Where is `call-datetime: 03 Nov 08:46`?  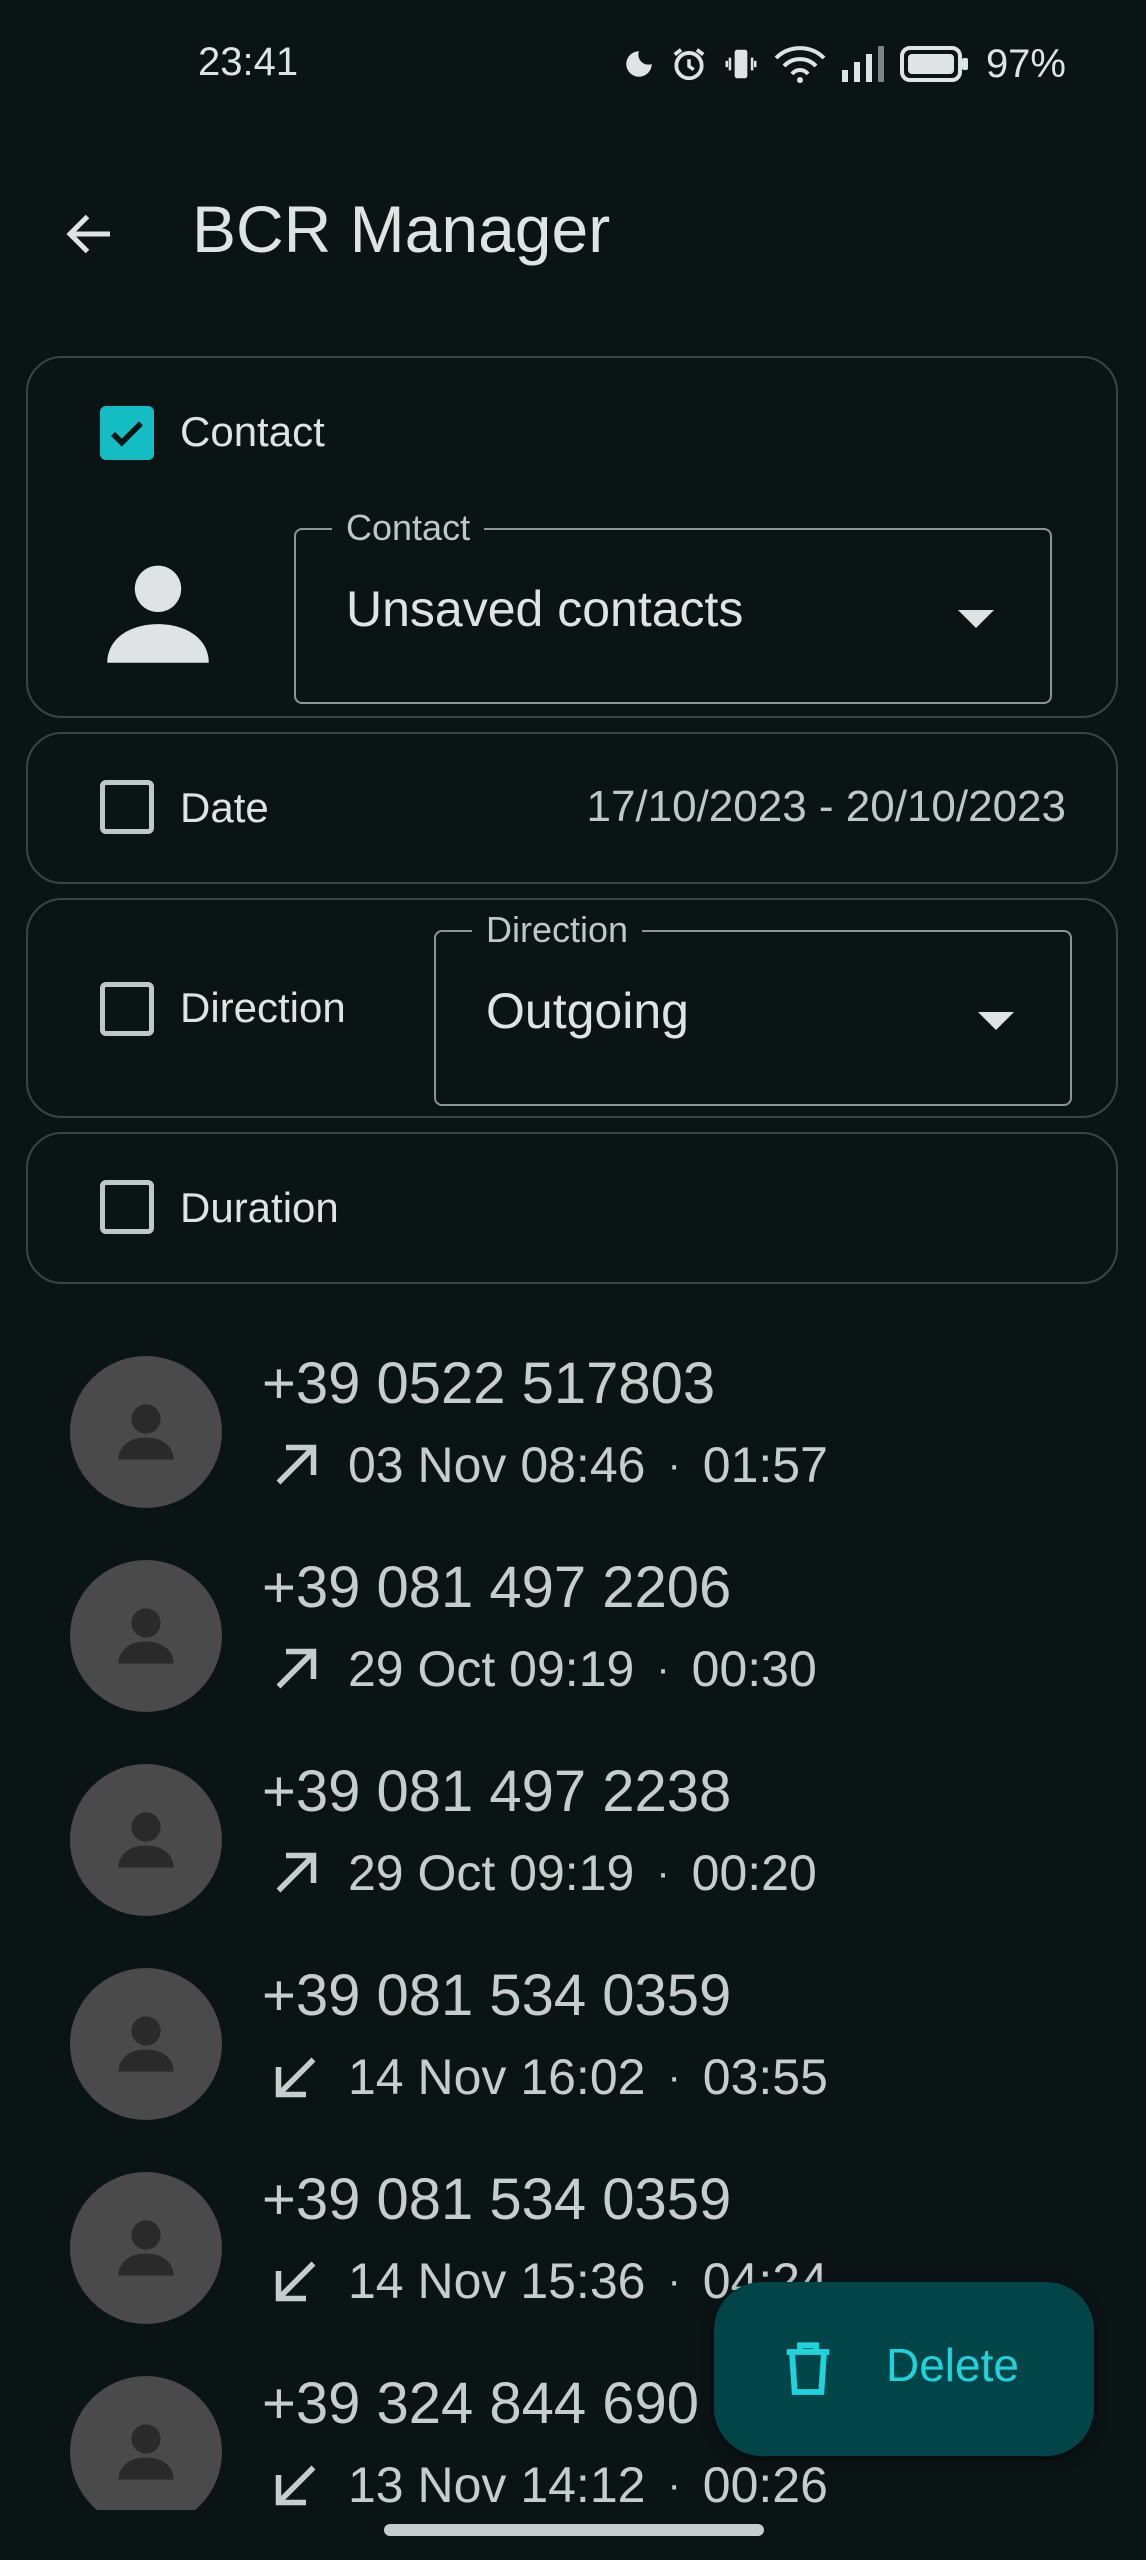 call-datetime: 03 Nov 08:46 is located at coordinates (497, 1465).